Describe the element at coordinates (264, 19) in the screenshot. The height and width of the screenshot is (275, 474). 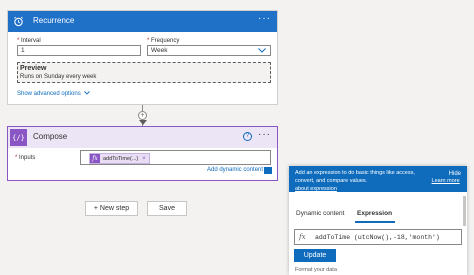
I see `recurrence-more-icon: ···` at that location.